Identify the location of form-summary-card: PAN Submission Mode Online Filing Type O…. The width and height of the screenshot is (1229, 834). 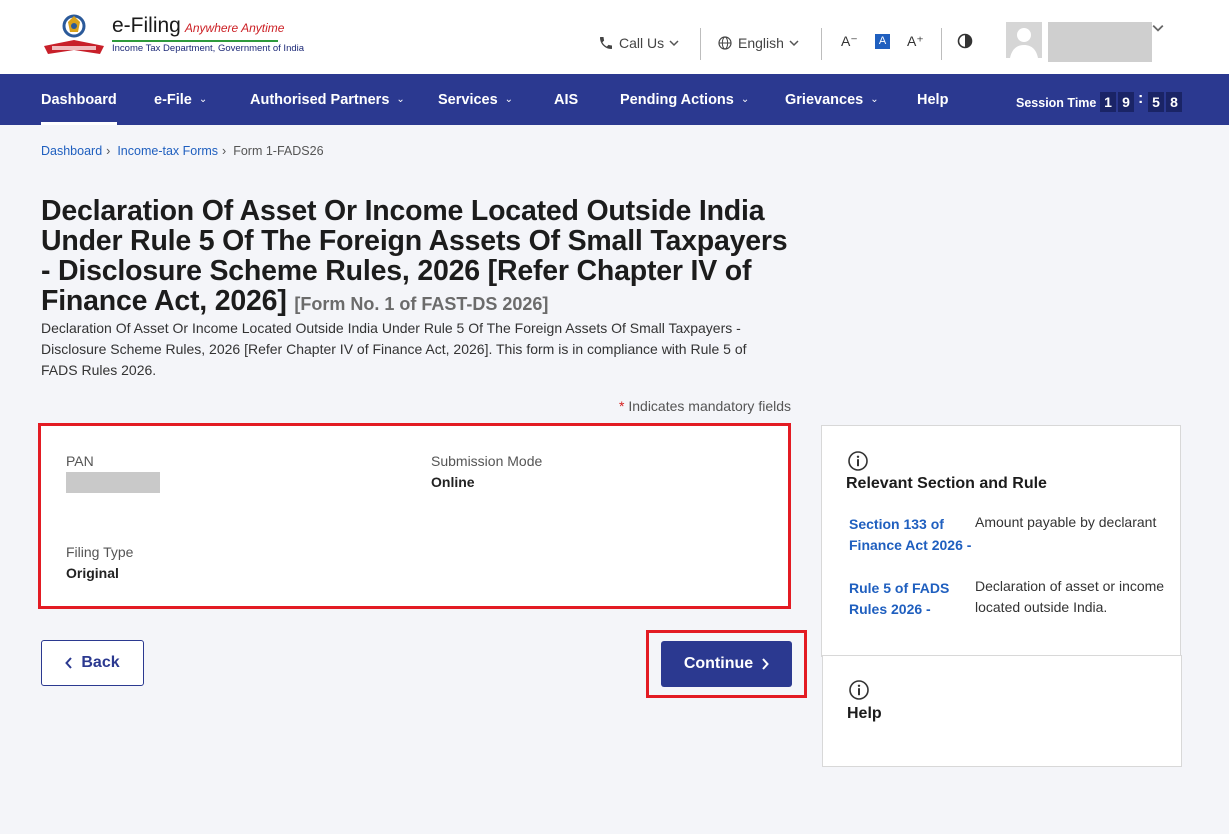
(414, 516).